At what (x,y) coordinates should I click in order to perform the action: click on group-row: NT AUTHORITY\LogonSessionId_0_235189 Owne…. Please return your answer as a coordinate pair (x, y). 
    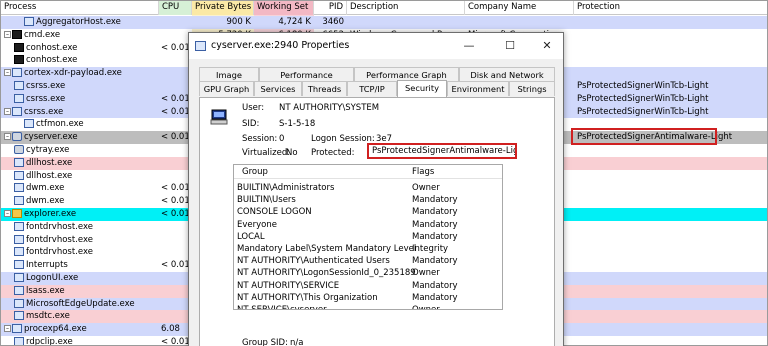
    Looking at the image, I should click on (368, 273).